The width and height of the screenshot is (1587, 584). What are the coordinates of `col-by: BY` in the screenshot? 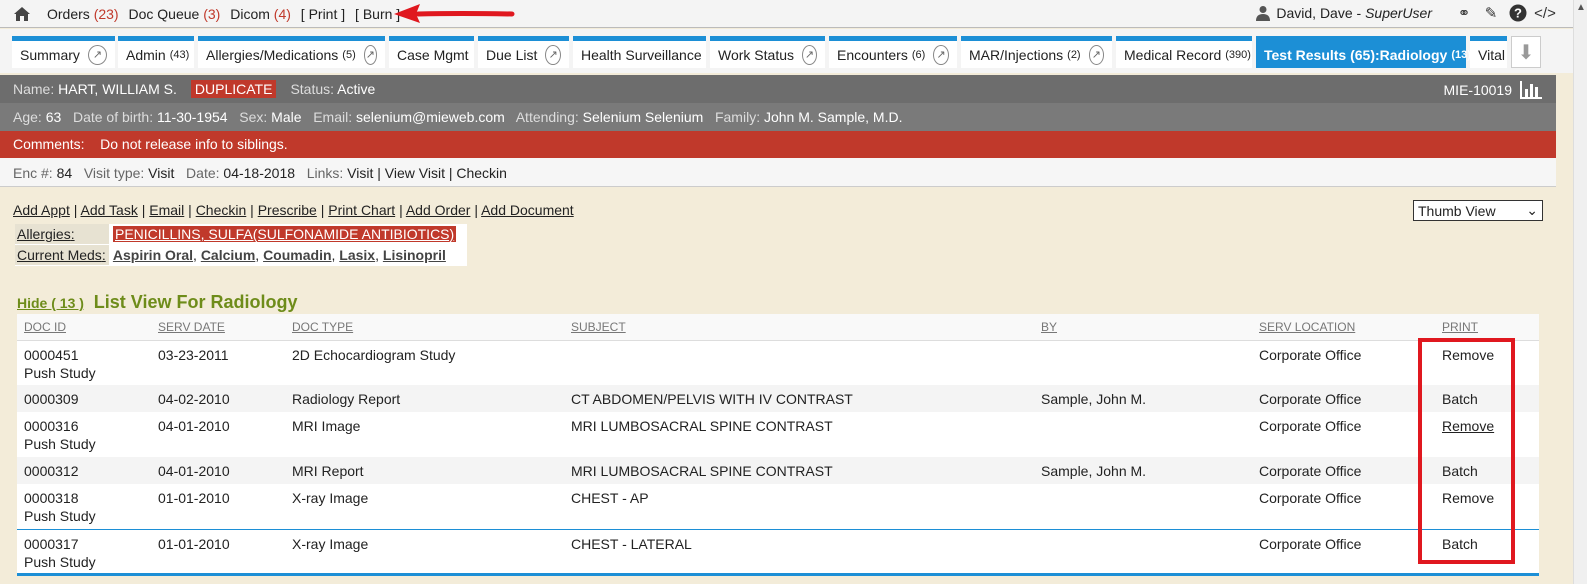 It's located at (1143, 327).